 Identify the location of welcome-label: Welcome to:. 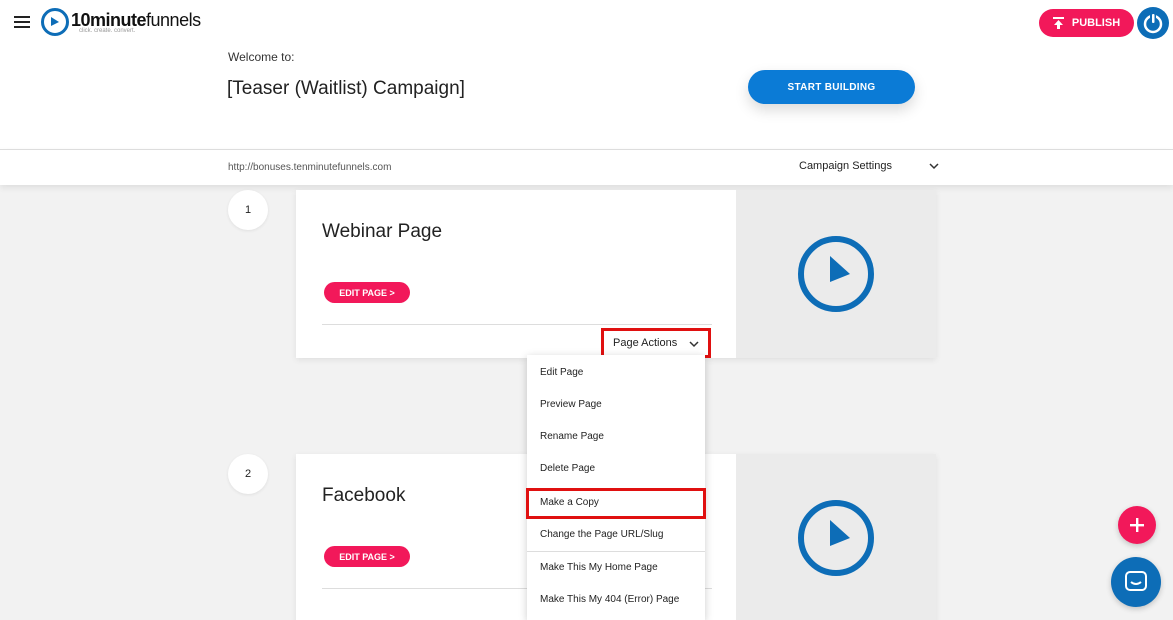
(261, 57).